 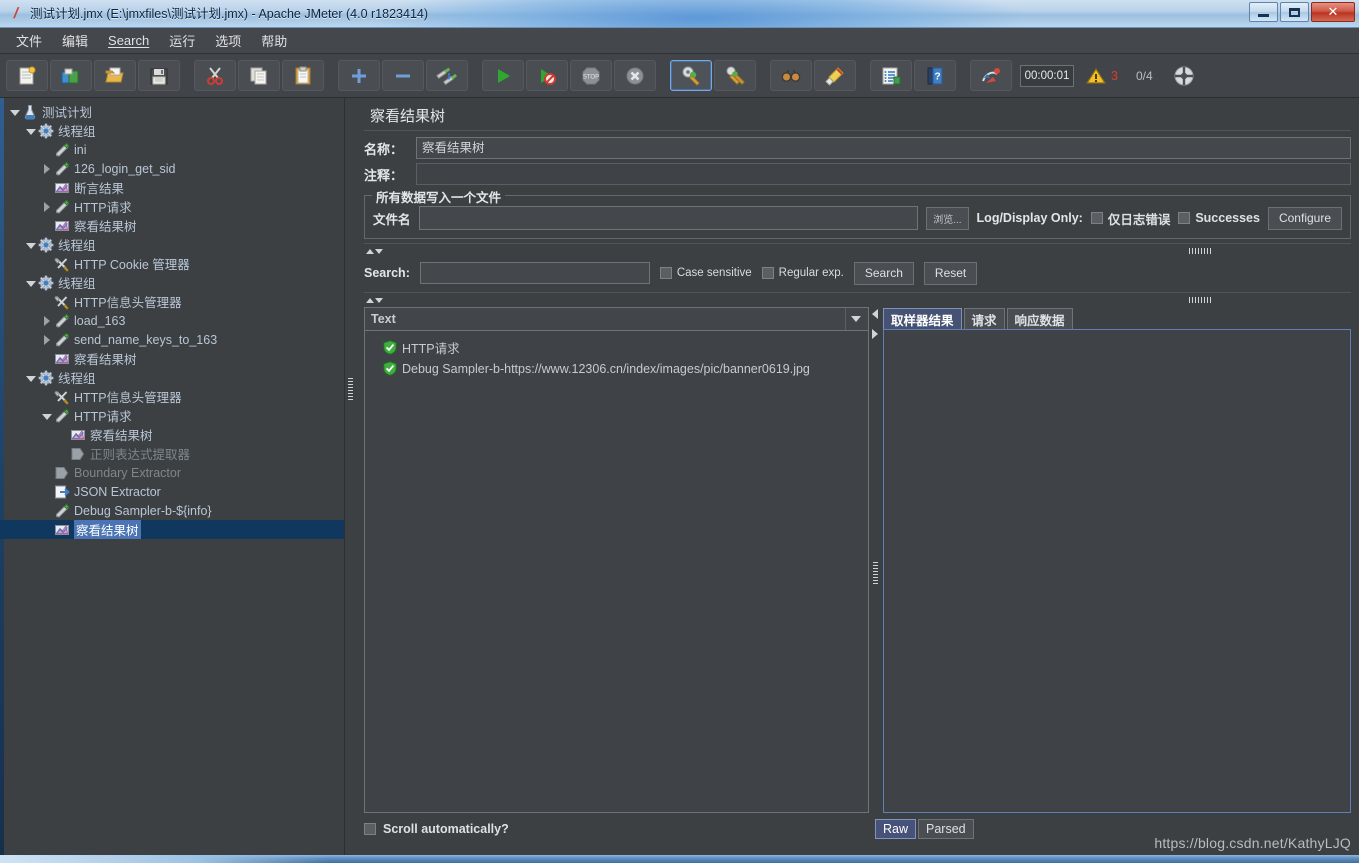 I want to click on errors-only-checkbox: 仅日志错误, so click(x=1130, y=218).